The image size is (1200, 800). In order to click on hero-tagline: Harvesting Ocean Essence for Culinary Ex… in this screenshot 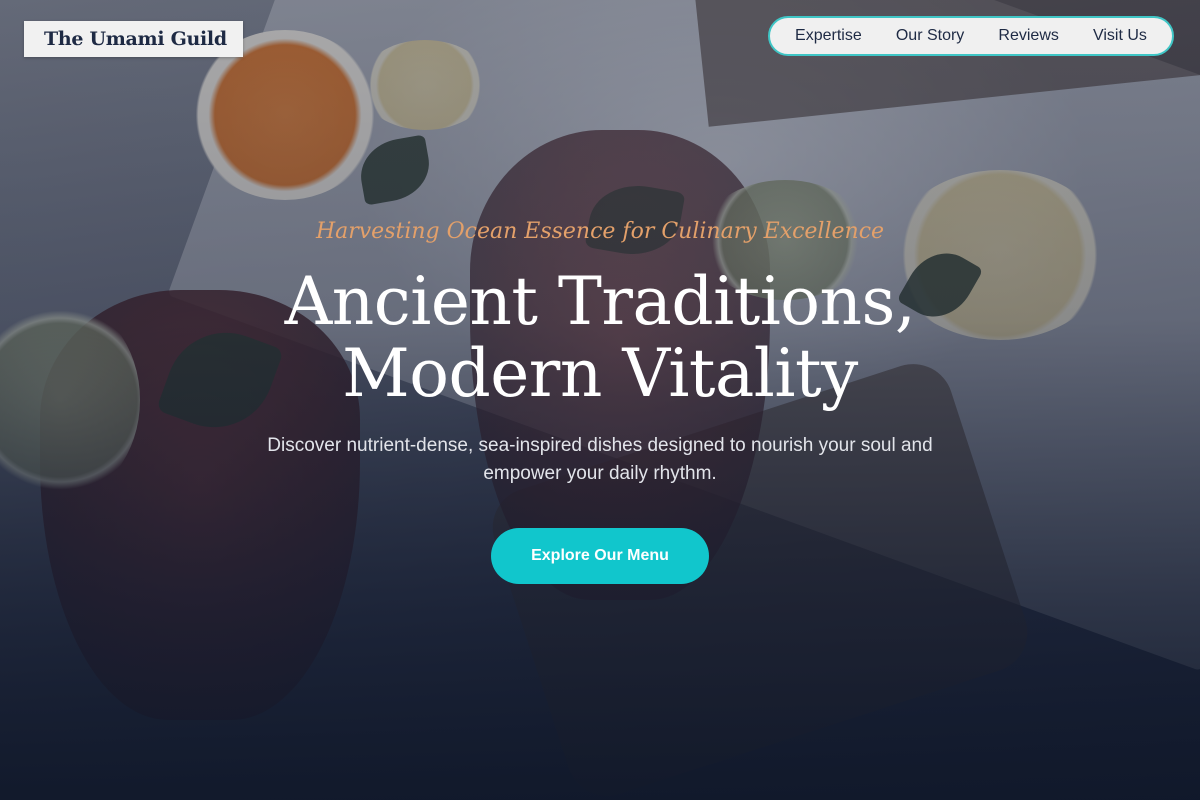, I will do `click(600, 231)`.